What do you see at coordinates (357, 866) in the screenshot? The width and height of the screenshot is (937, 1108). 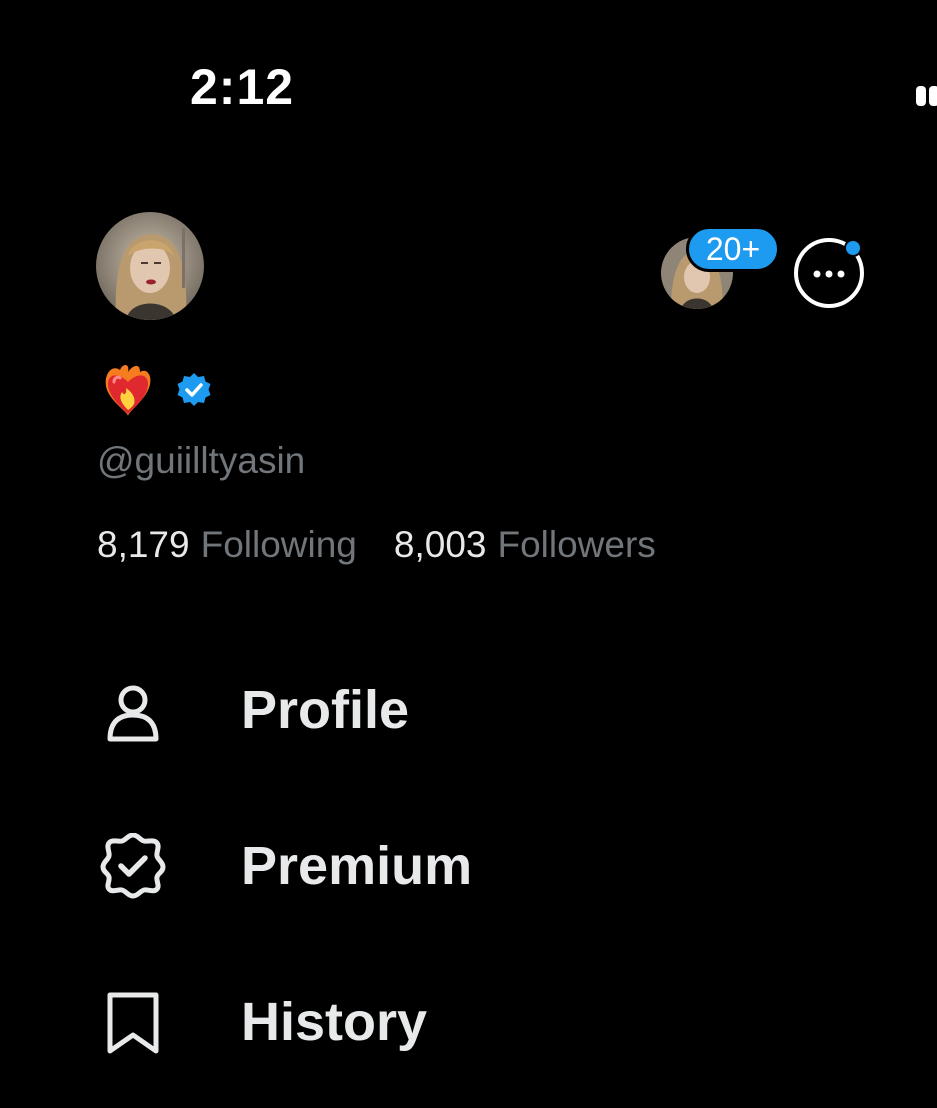 I see `menu-label-premium: Premium` at bounding box center [357, 866].